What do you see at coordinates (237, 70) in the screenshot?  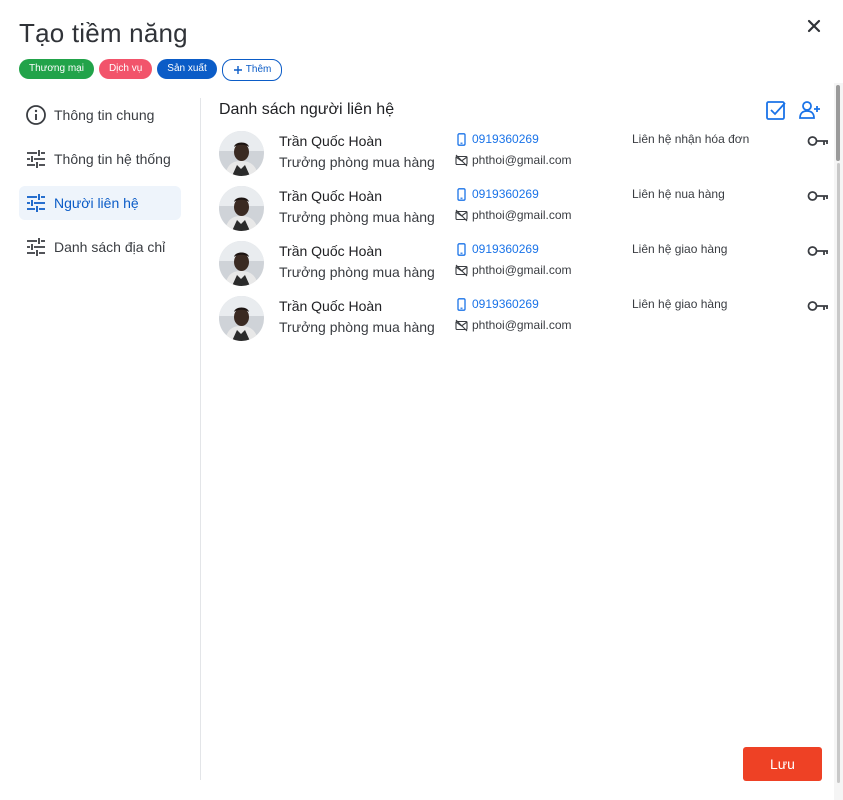 I see `plus-icon` at bounding box center [237, 70].